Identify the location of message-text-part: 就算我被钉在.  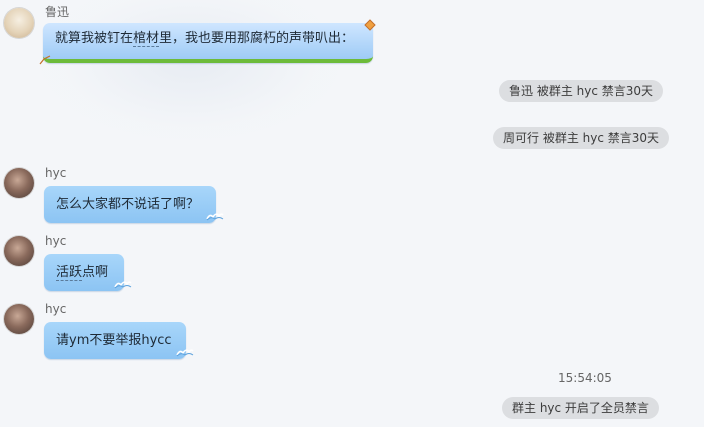
(94, 38).